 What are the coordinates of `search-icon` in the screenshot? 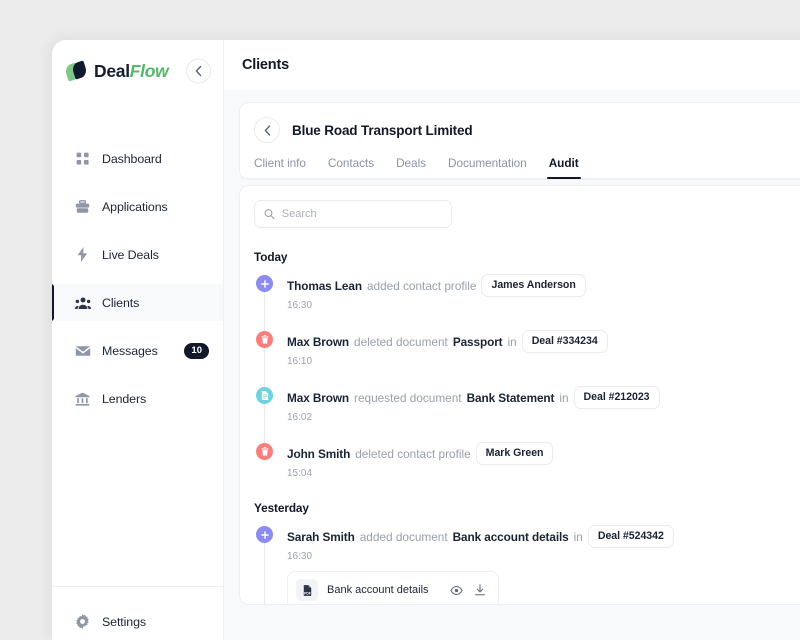 It's located at (269, 214).